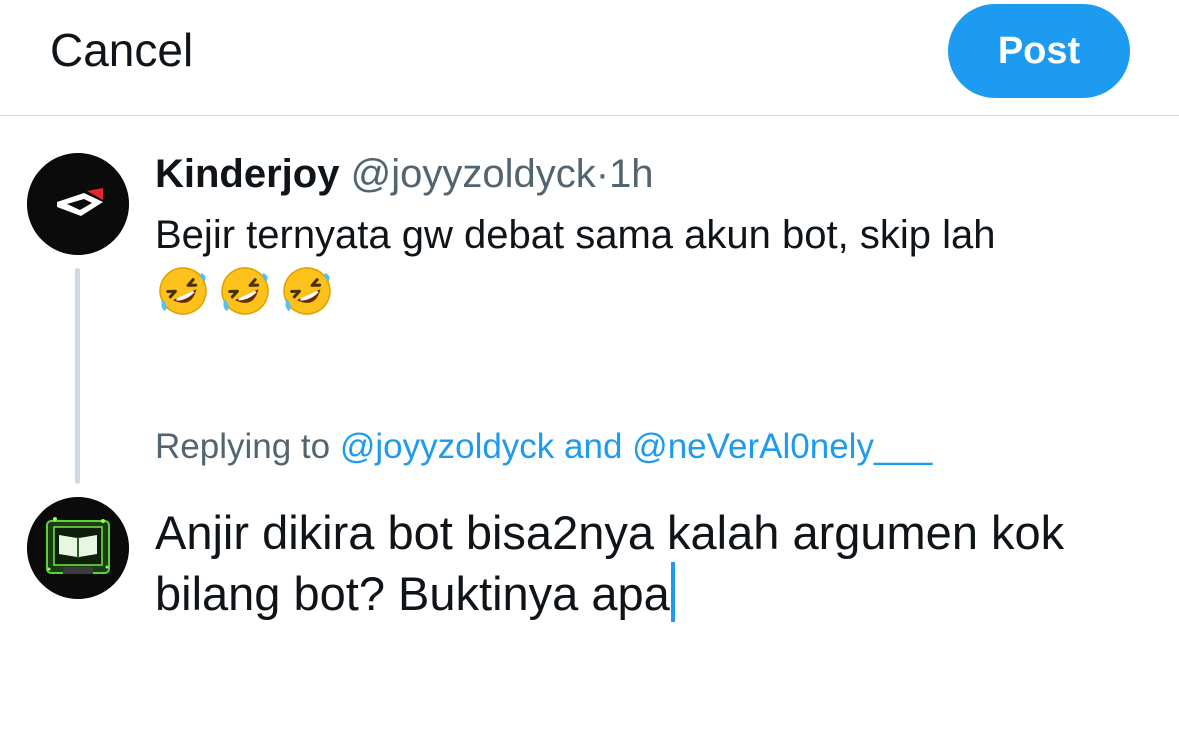 The height and width of the screenshot is (753, 1179). Describe the element at coordinates (473, 174) in the screenshot. I see `handle: @joyyzoldyck` at that location.